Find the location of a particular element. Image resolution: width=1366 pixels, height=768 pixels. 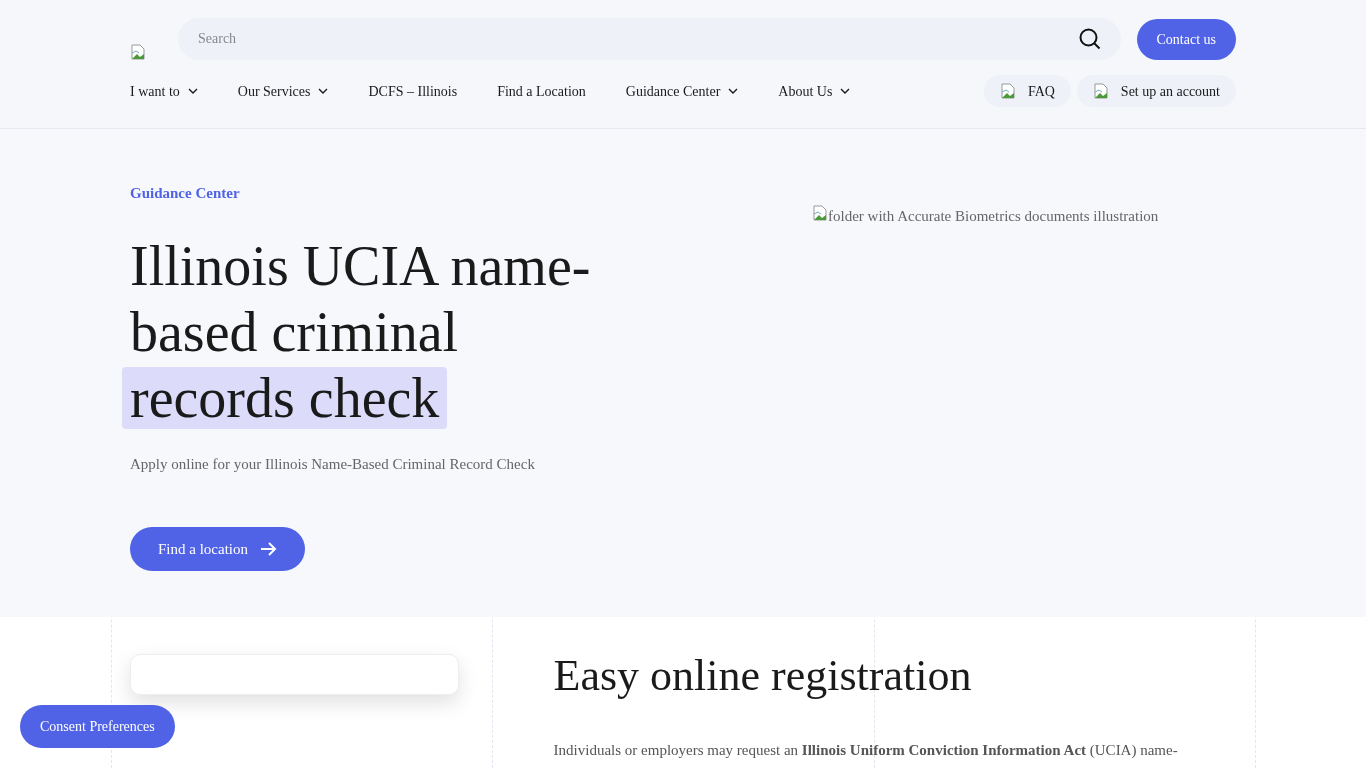

nav-link: Find a Location is located at coordinates (541, 91).